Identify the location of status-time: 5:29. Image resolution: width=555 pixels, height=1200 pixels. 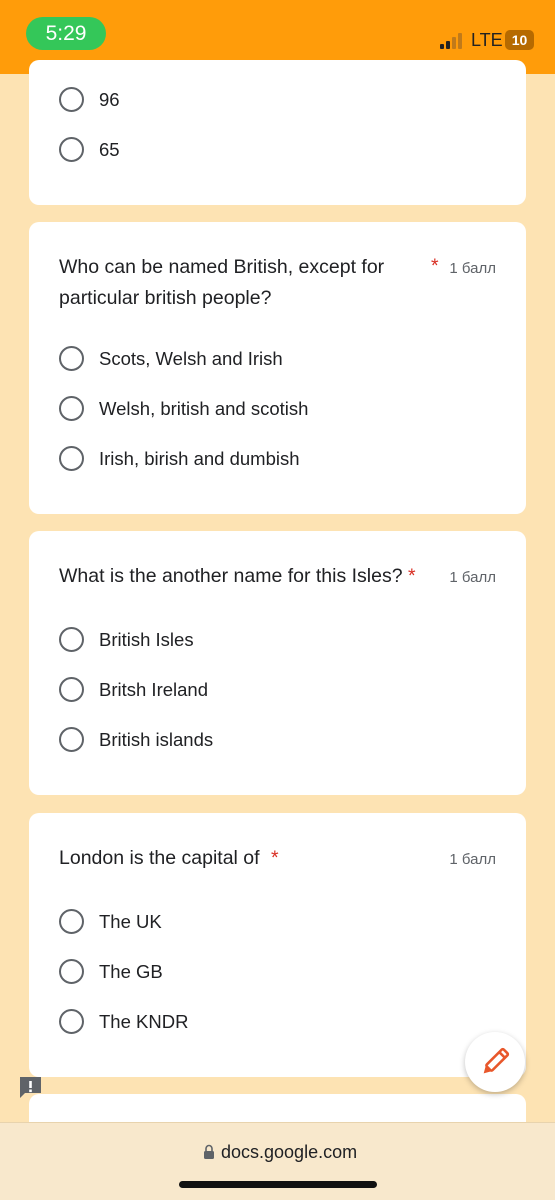
(66, 33).